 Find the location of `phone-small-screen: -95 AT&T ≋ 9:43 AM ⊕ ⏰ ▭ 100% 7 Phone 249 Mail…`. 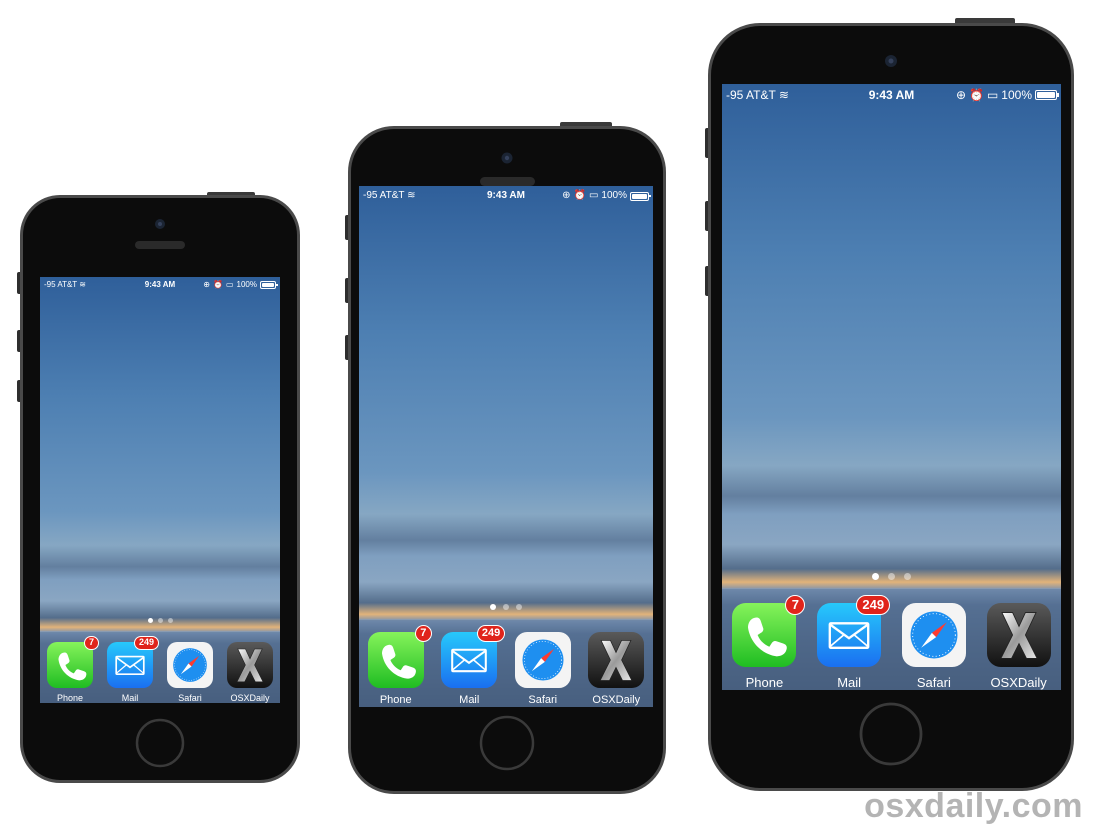

phone-small-screen: -95 AT&T ≋ 9:43 AM ⊕ ⏰ ▭ 100% 7 Phone 249 Mail… is located at coordinates (160, 490).